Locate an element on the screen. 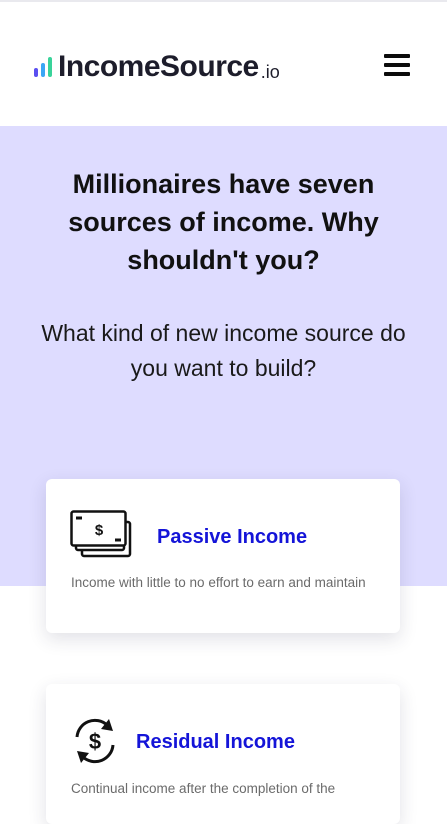  card-title: Residual Income is located at coordinates (215, 742).